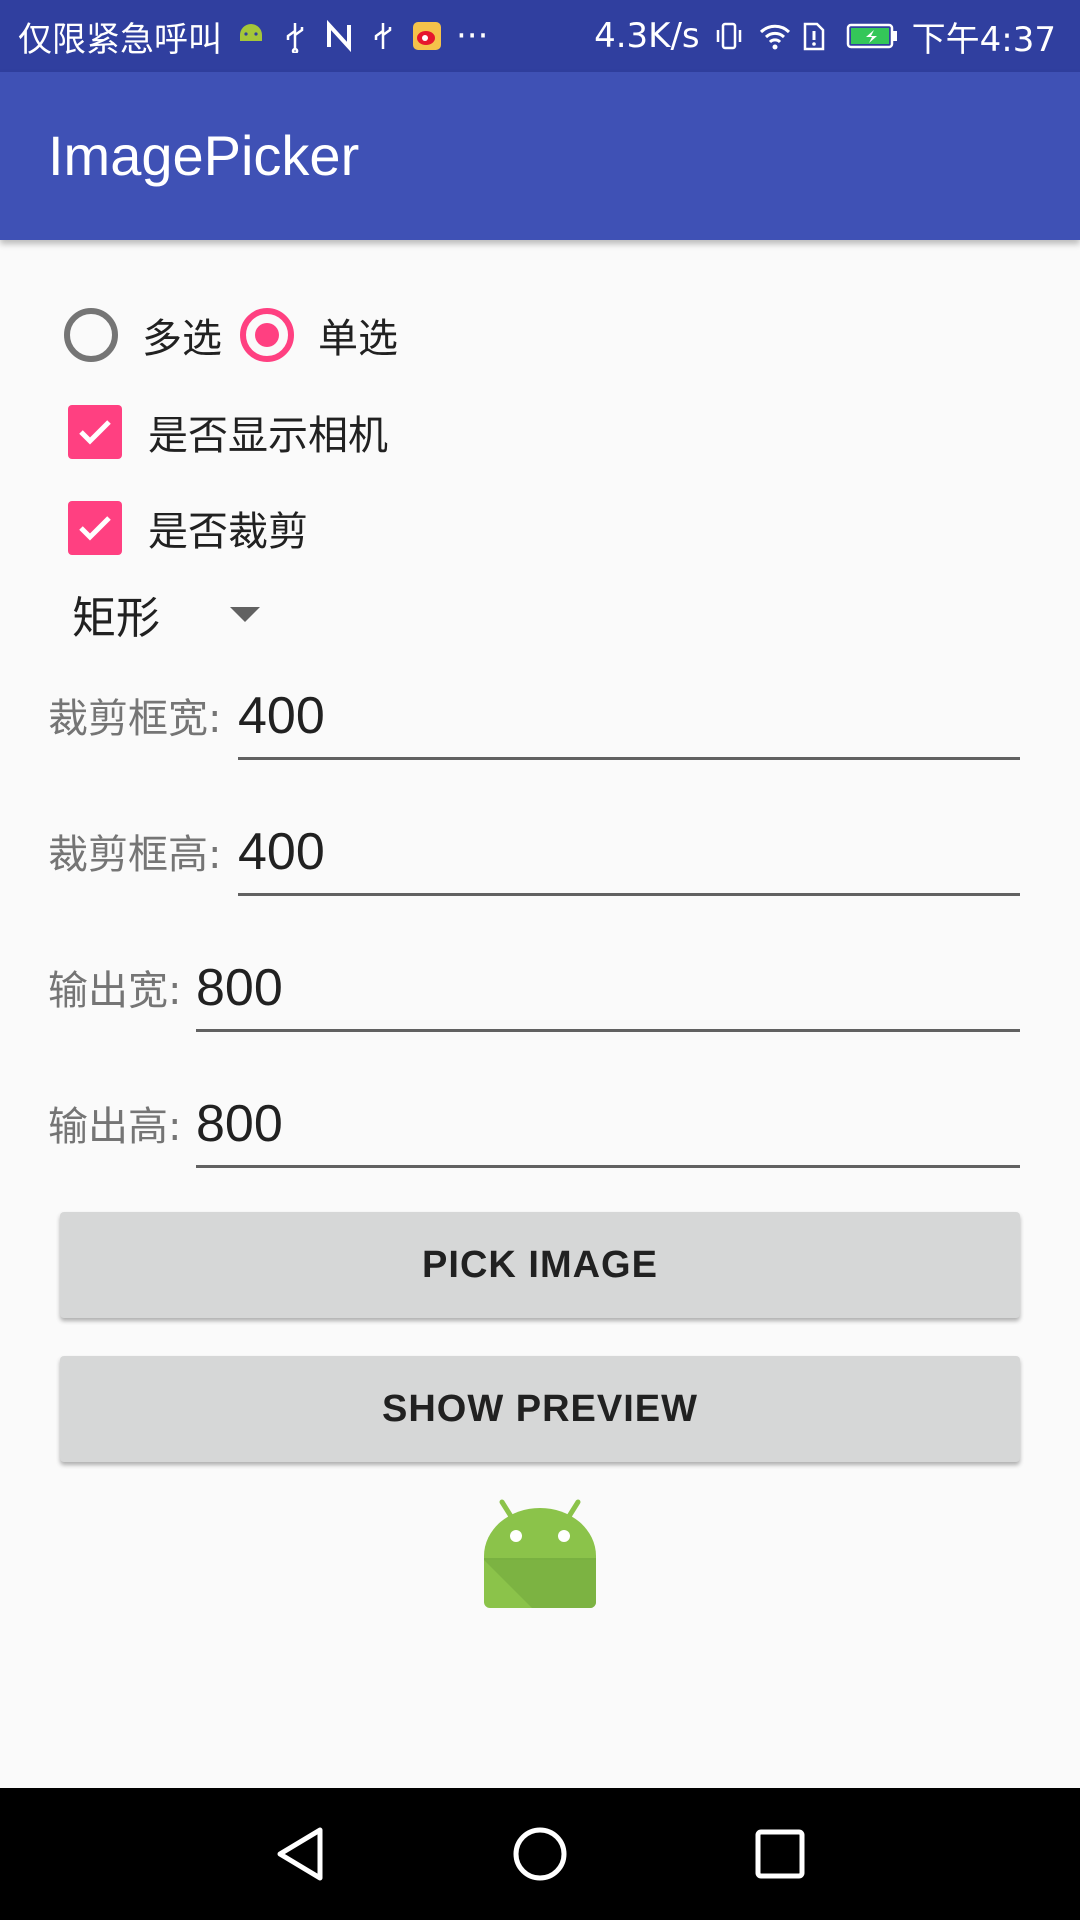 The height and width of the screenshot is (1920, 1080). Describe the element at coordinates (204, 155) in the screenshot. I see `app-title: ImagePicker` at that location.